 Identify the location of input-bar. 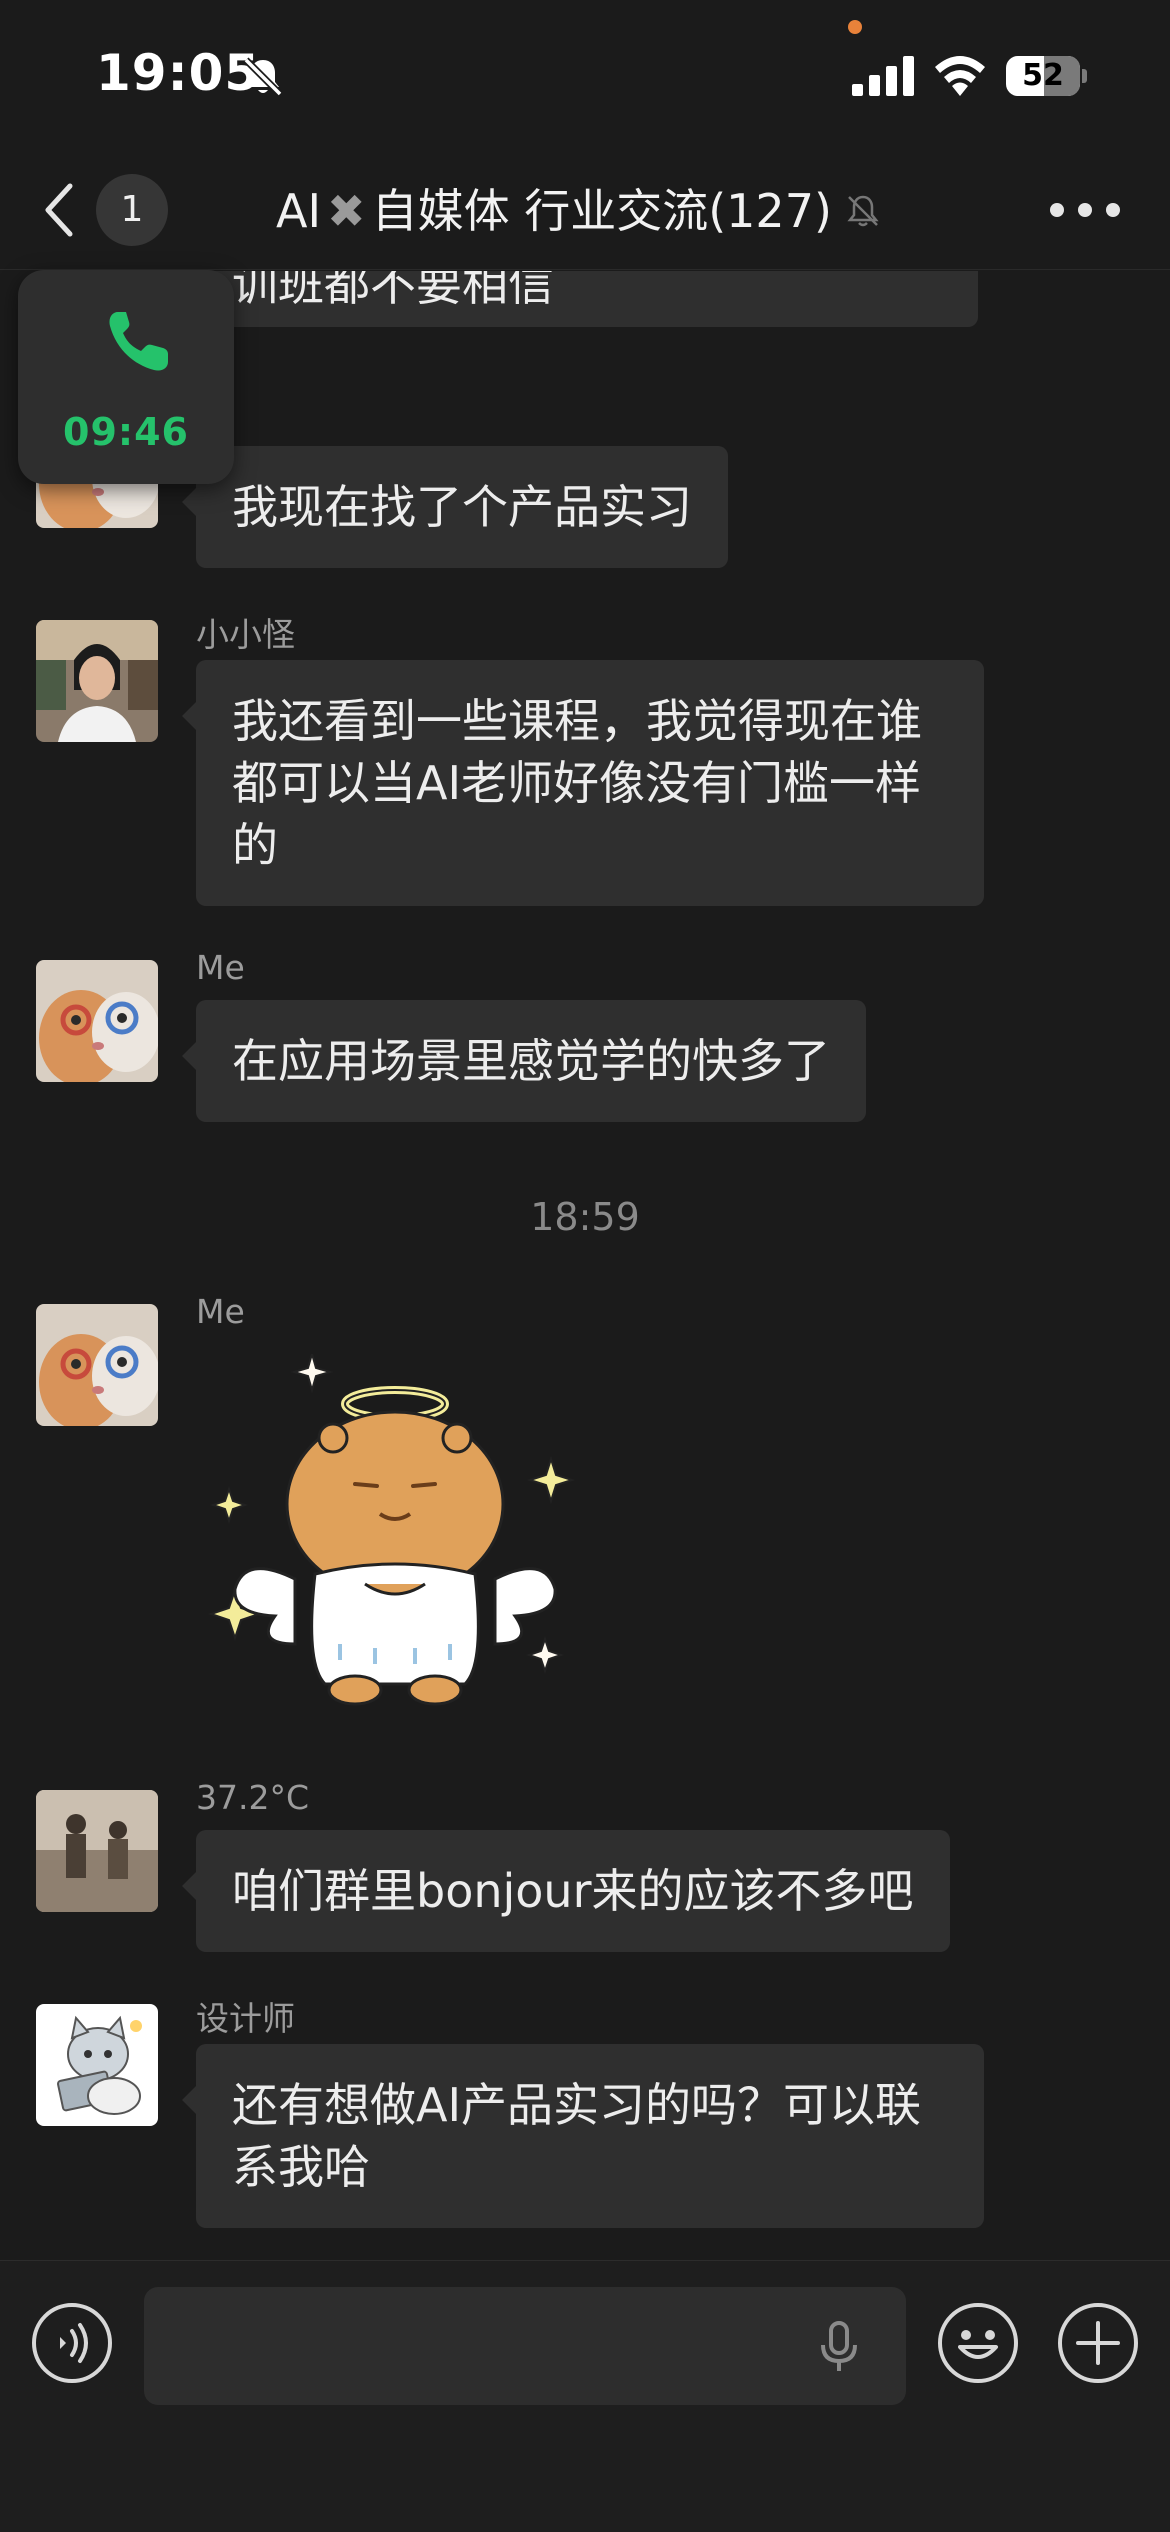
(585, 2396).